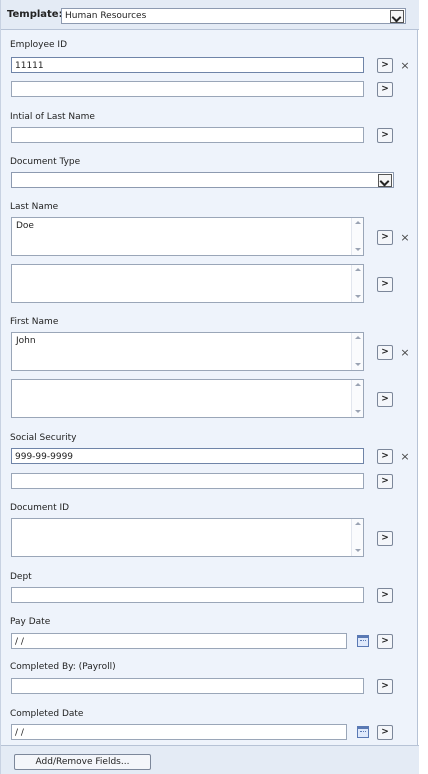 The width and height of the screenshot is (428, 774). I want to click on document-type-label: Document Type, so click(45, 162).